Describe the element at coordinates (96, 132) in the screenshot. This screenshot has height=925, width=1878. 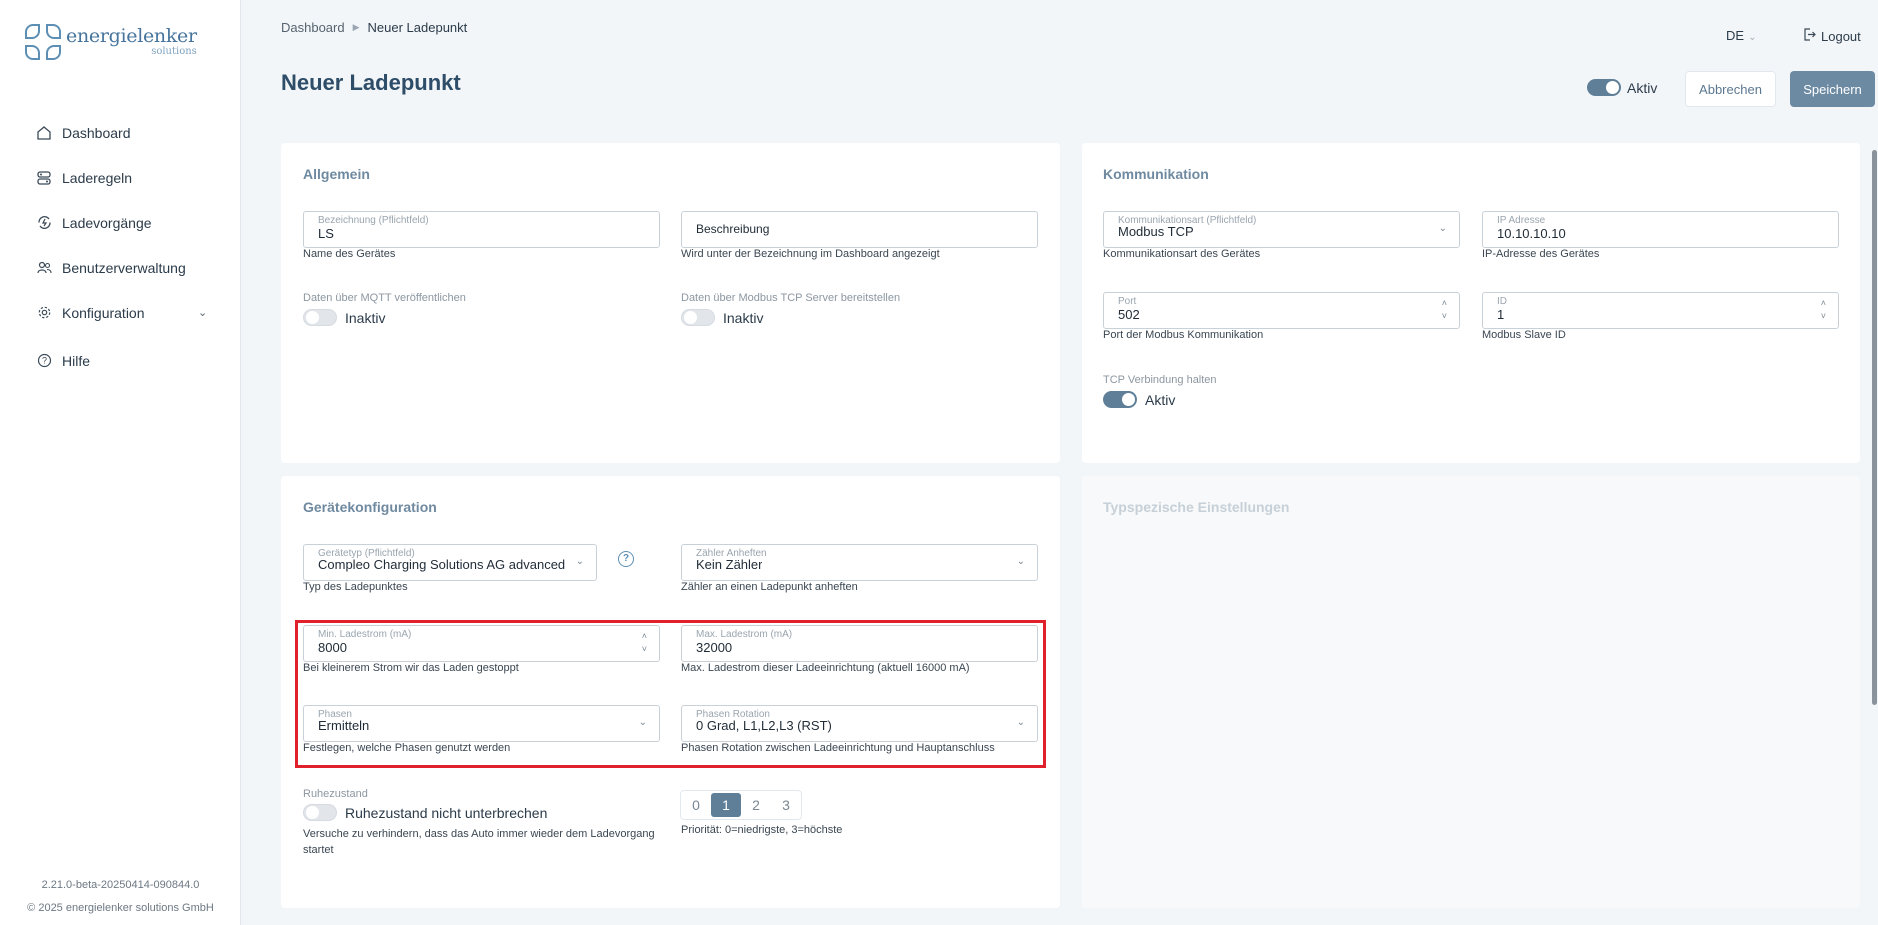
I see `sidebar-item-label: Dashboard` at that location.